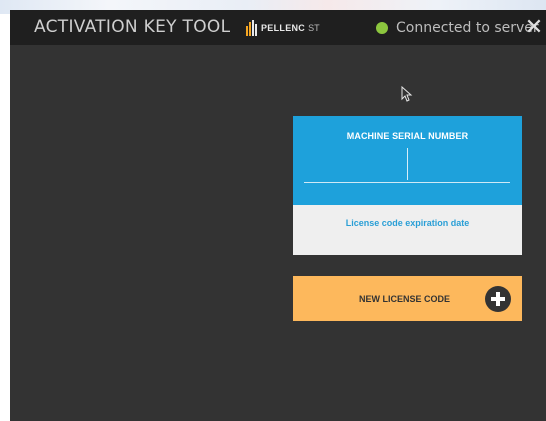 The image size is (546, 421). Describe the element at coordinates (132, 27) in the screenshot. I see `app-title: ACTIVATION KEY TOOL` at that location.